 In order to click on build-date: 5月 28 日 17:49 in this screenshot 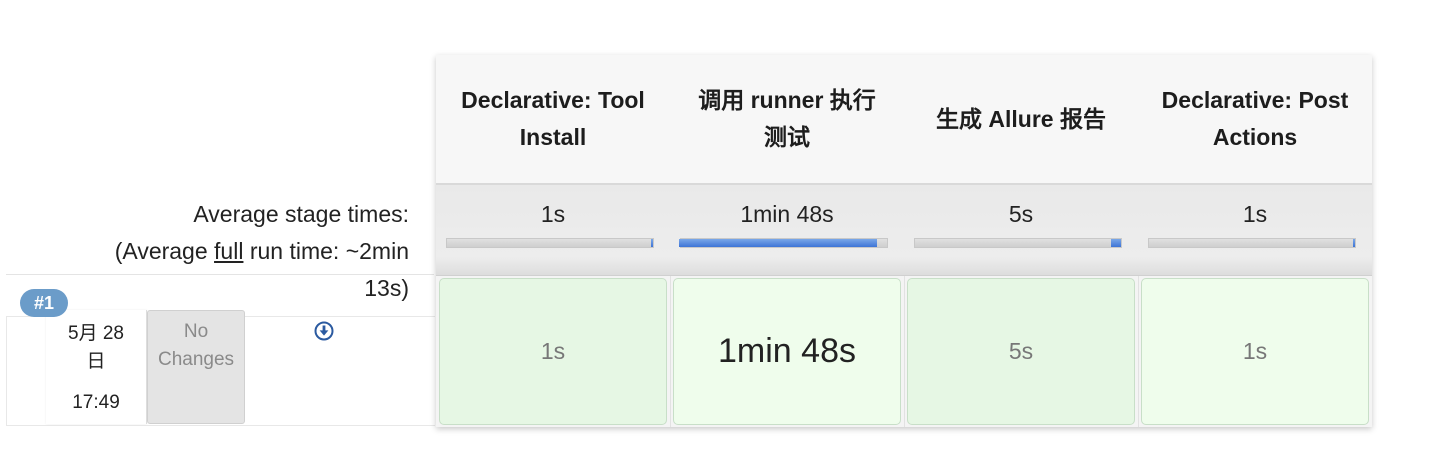, I will do `click(96, 367)`.